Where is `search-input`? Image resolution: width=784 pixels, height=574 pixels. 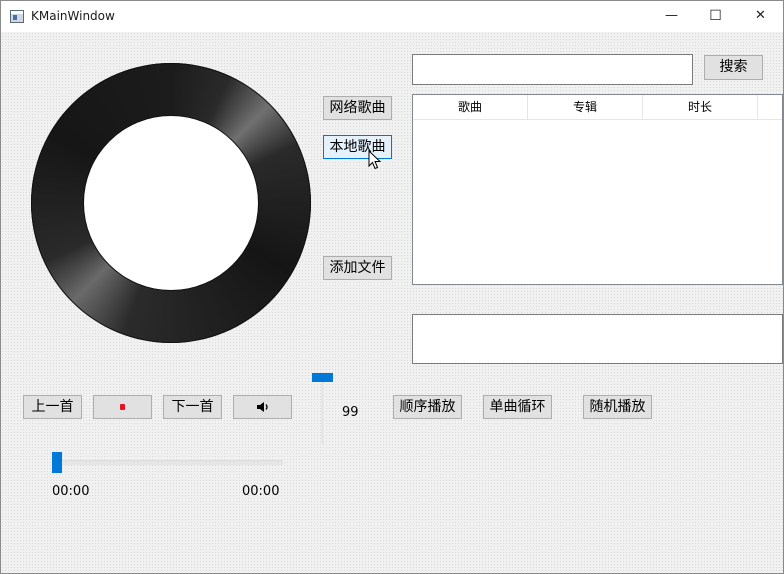 search-input is located at coordinates (552, 69).